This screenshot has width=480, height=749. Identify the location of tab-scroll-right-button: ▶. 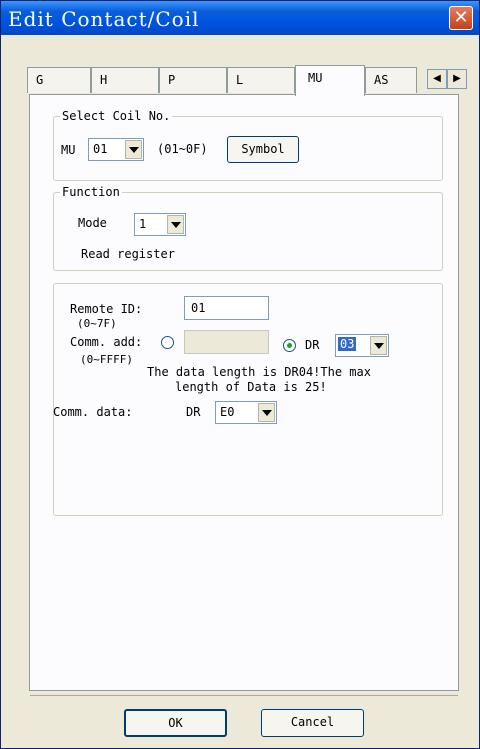
(457, 79).